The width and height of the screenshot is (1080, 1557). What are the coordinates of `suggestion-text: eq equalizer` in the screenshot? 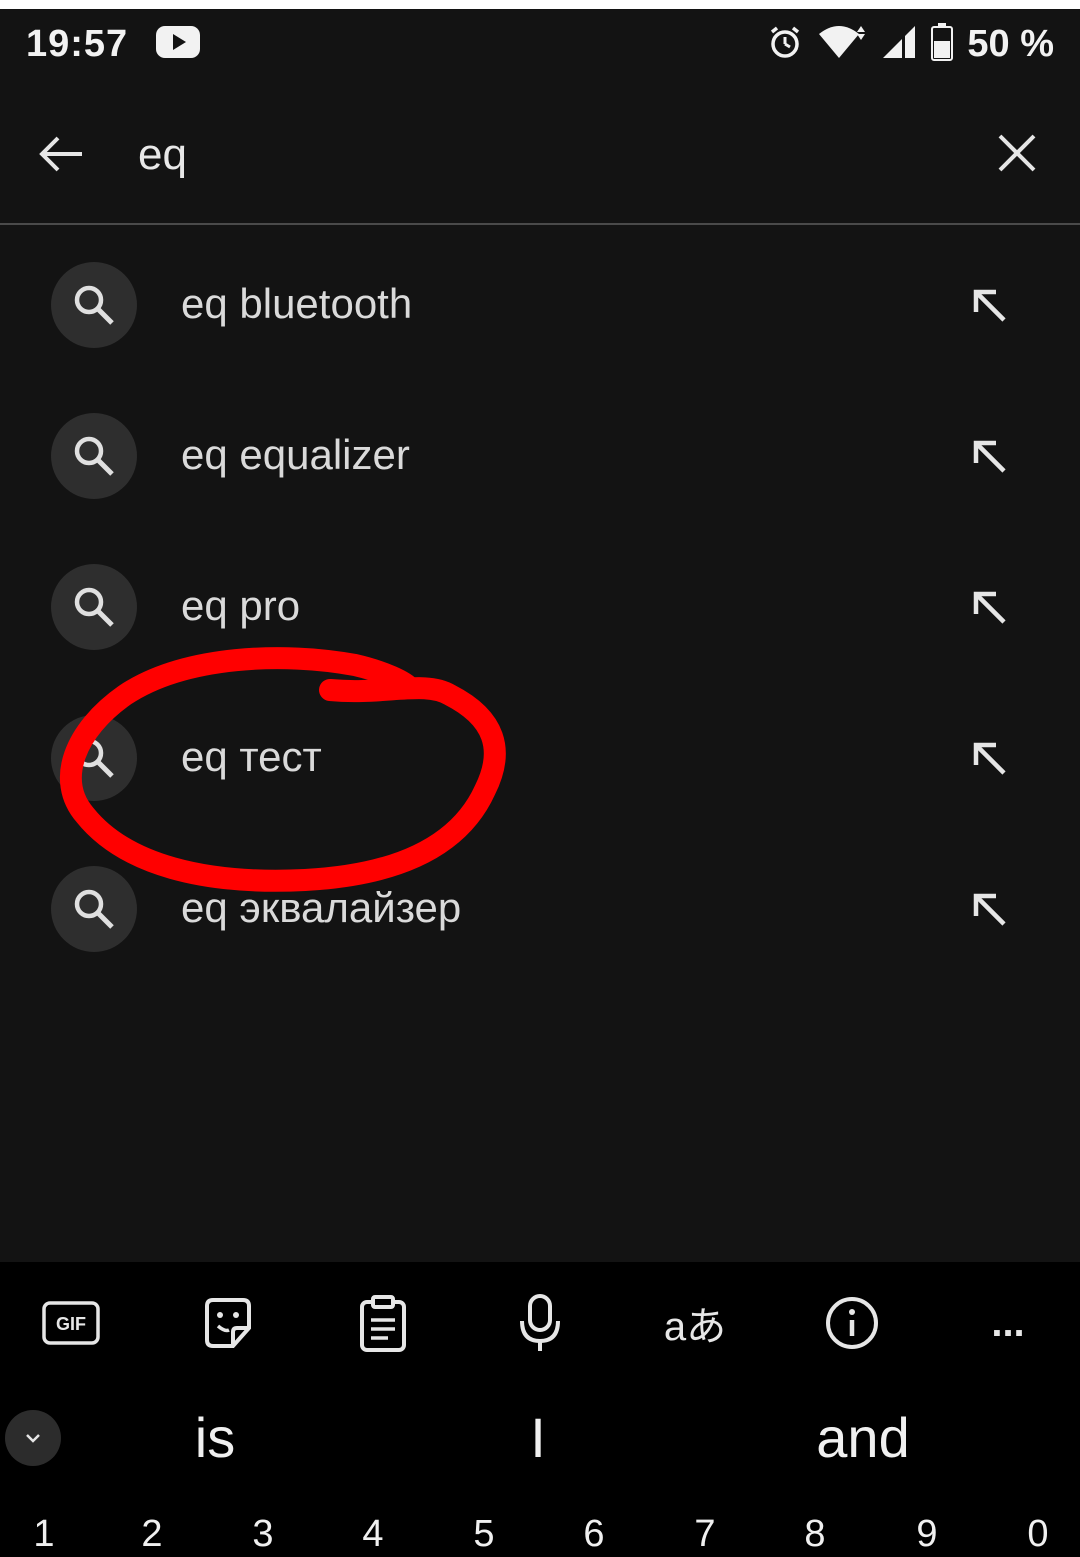 It's located at (295, 454).